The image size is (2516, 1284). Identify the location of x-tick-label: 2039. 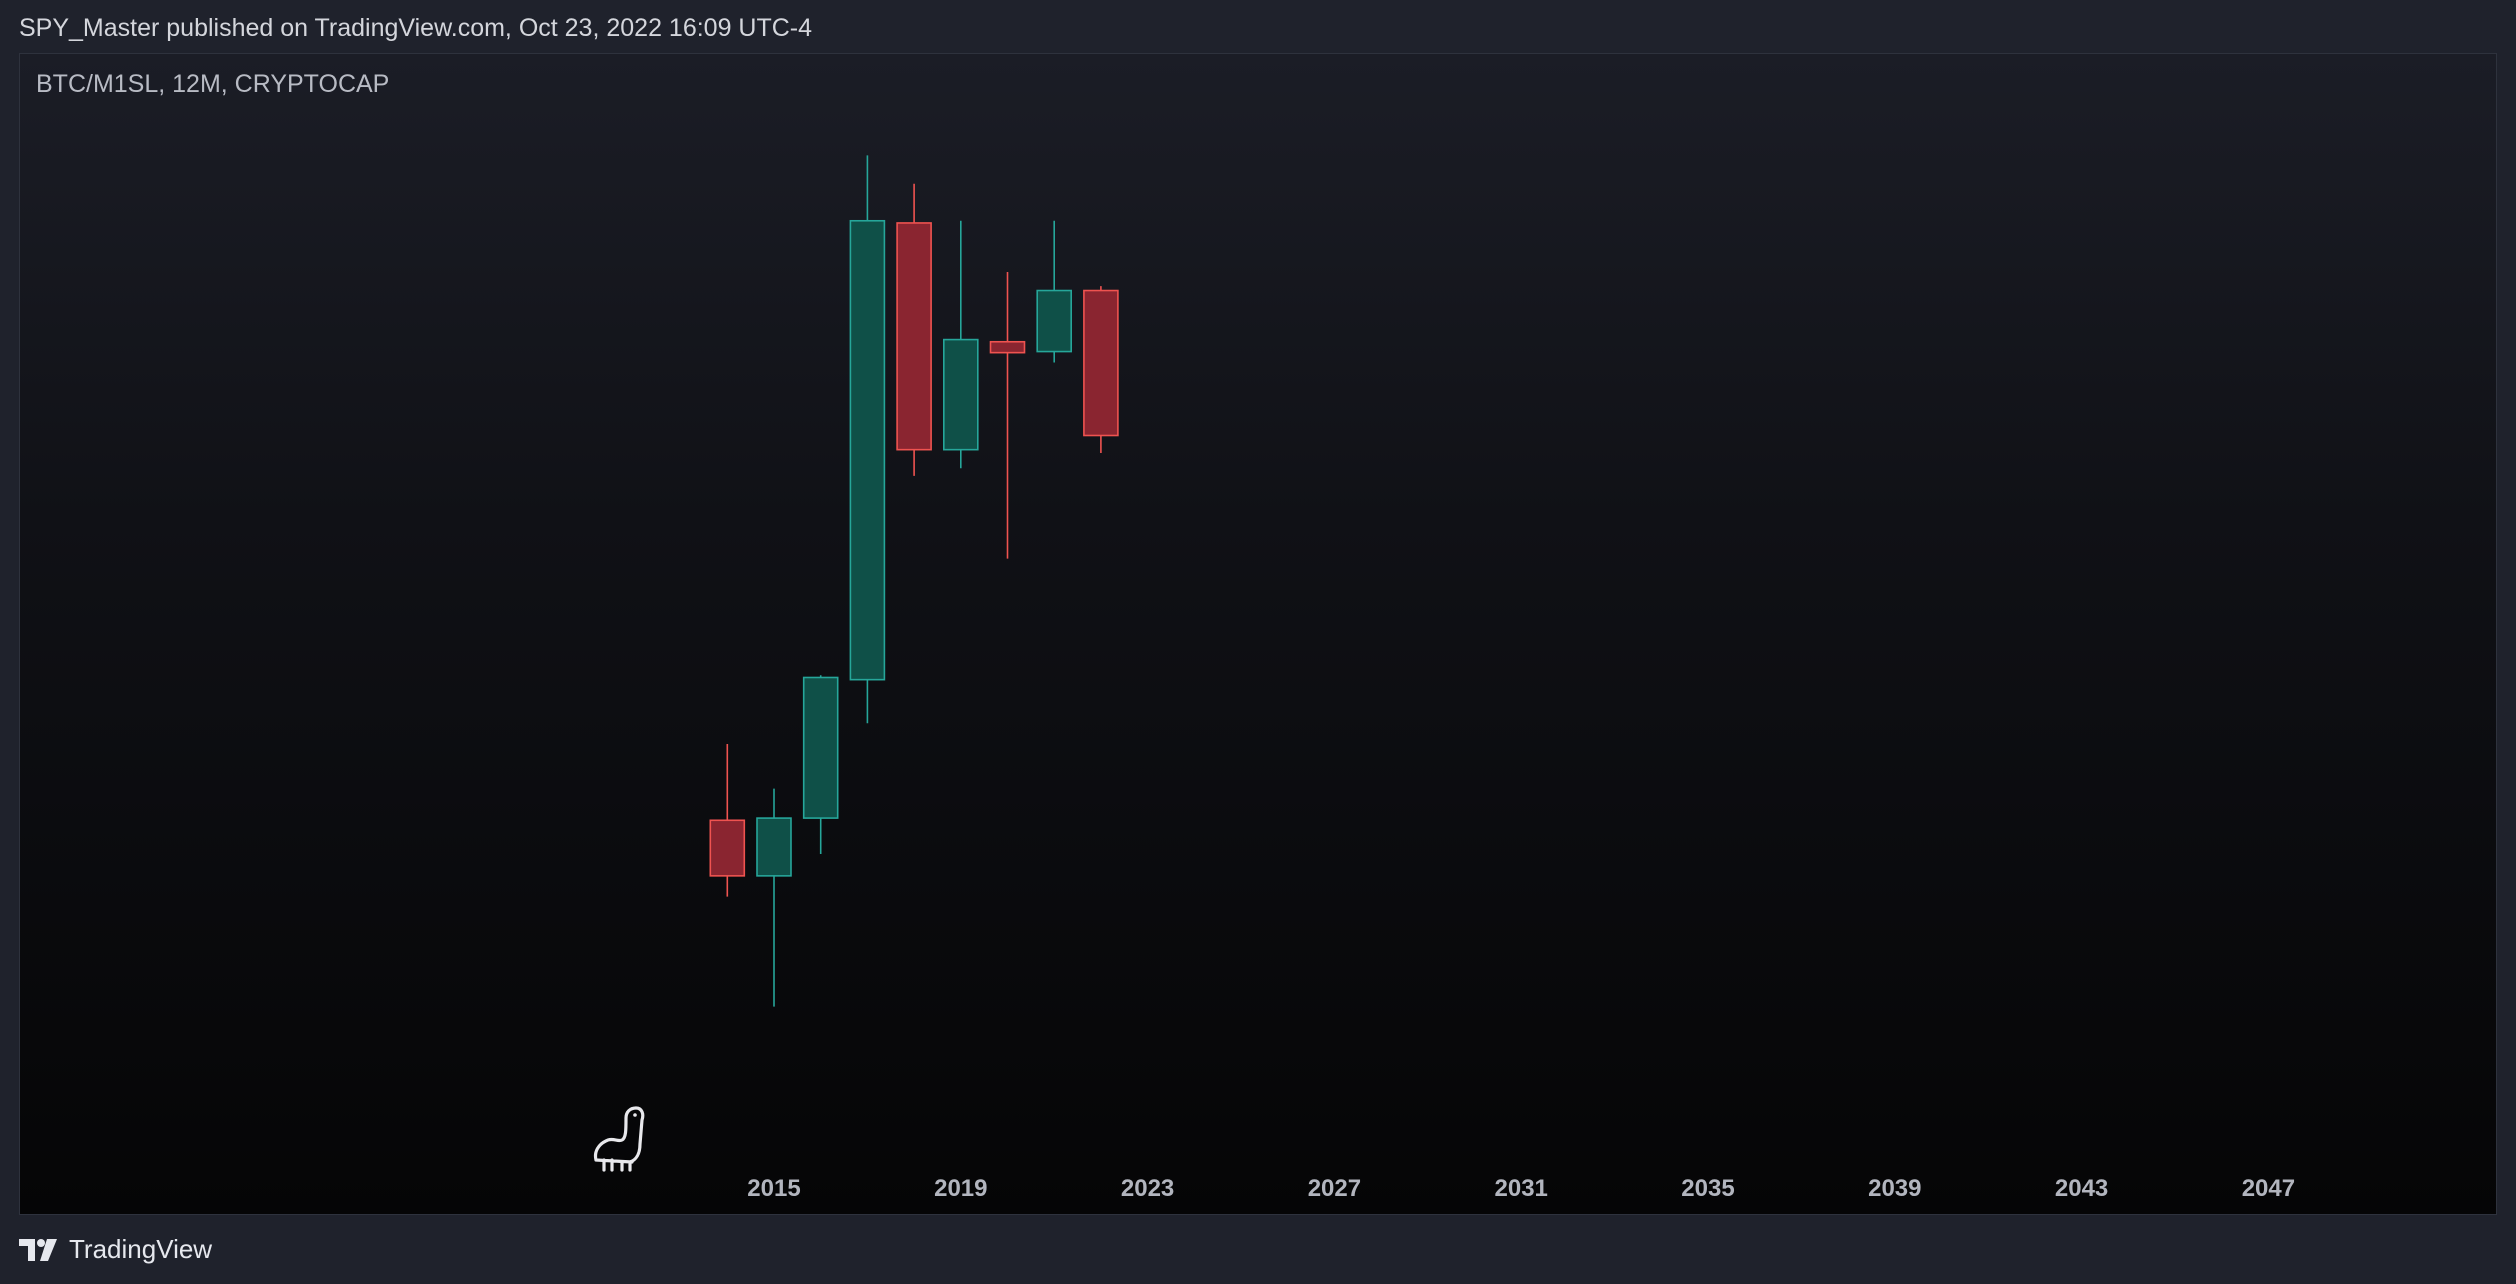
(1894, 1188).